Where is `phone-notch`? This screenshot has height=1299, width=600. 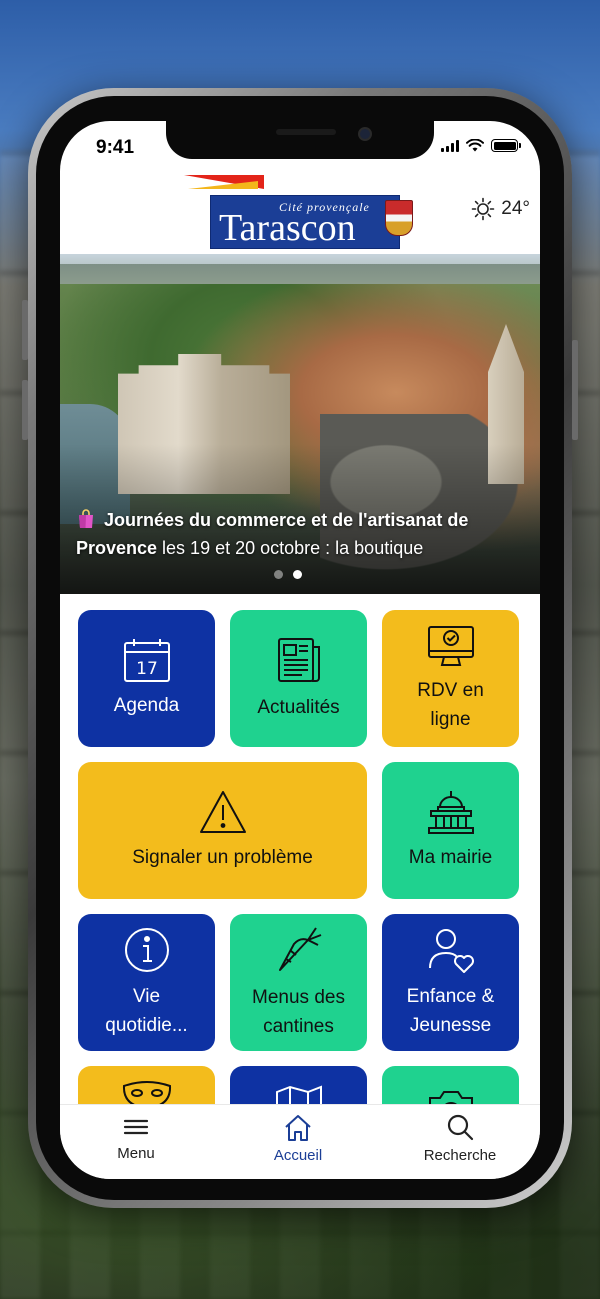 phone-notch is located at coordinates (300, 140).